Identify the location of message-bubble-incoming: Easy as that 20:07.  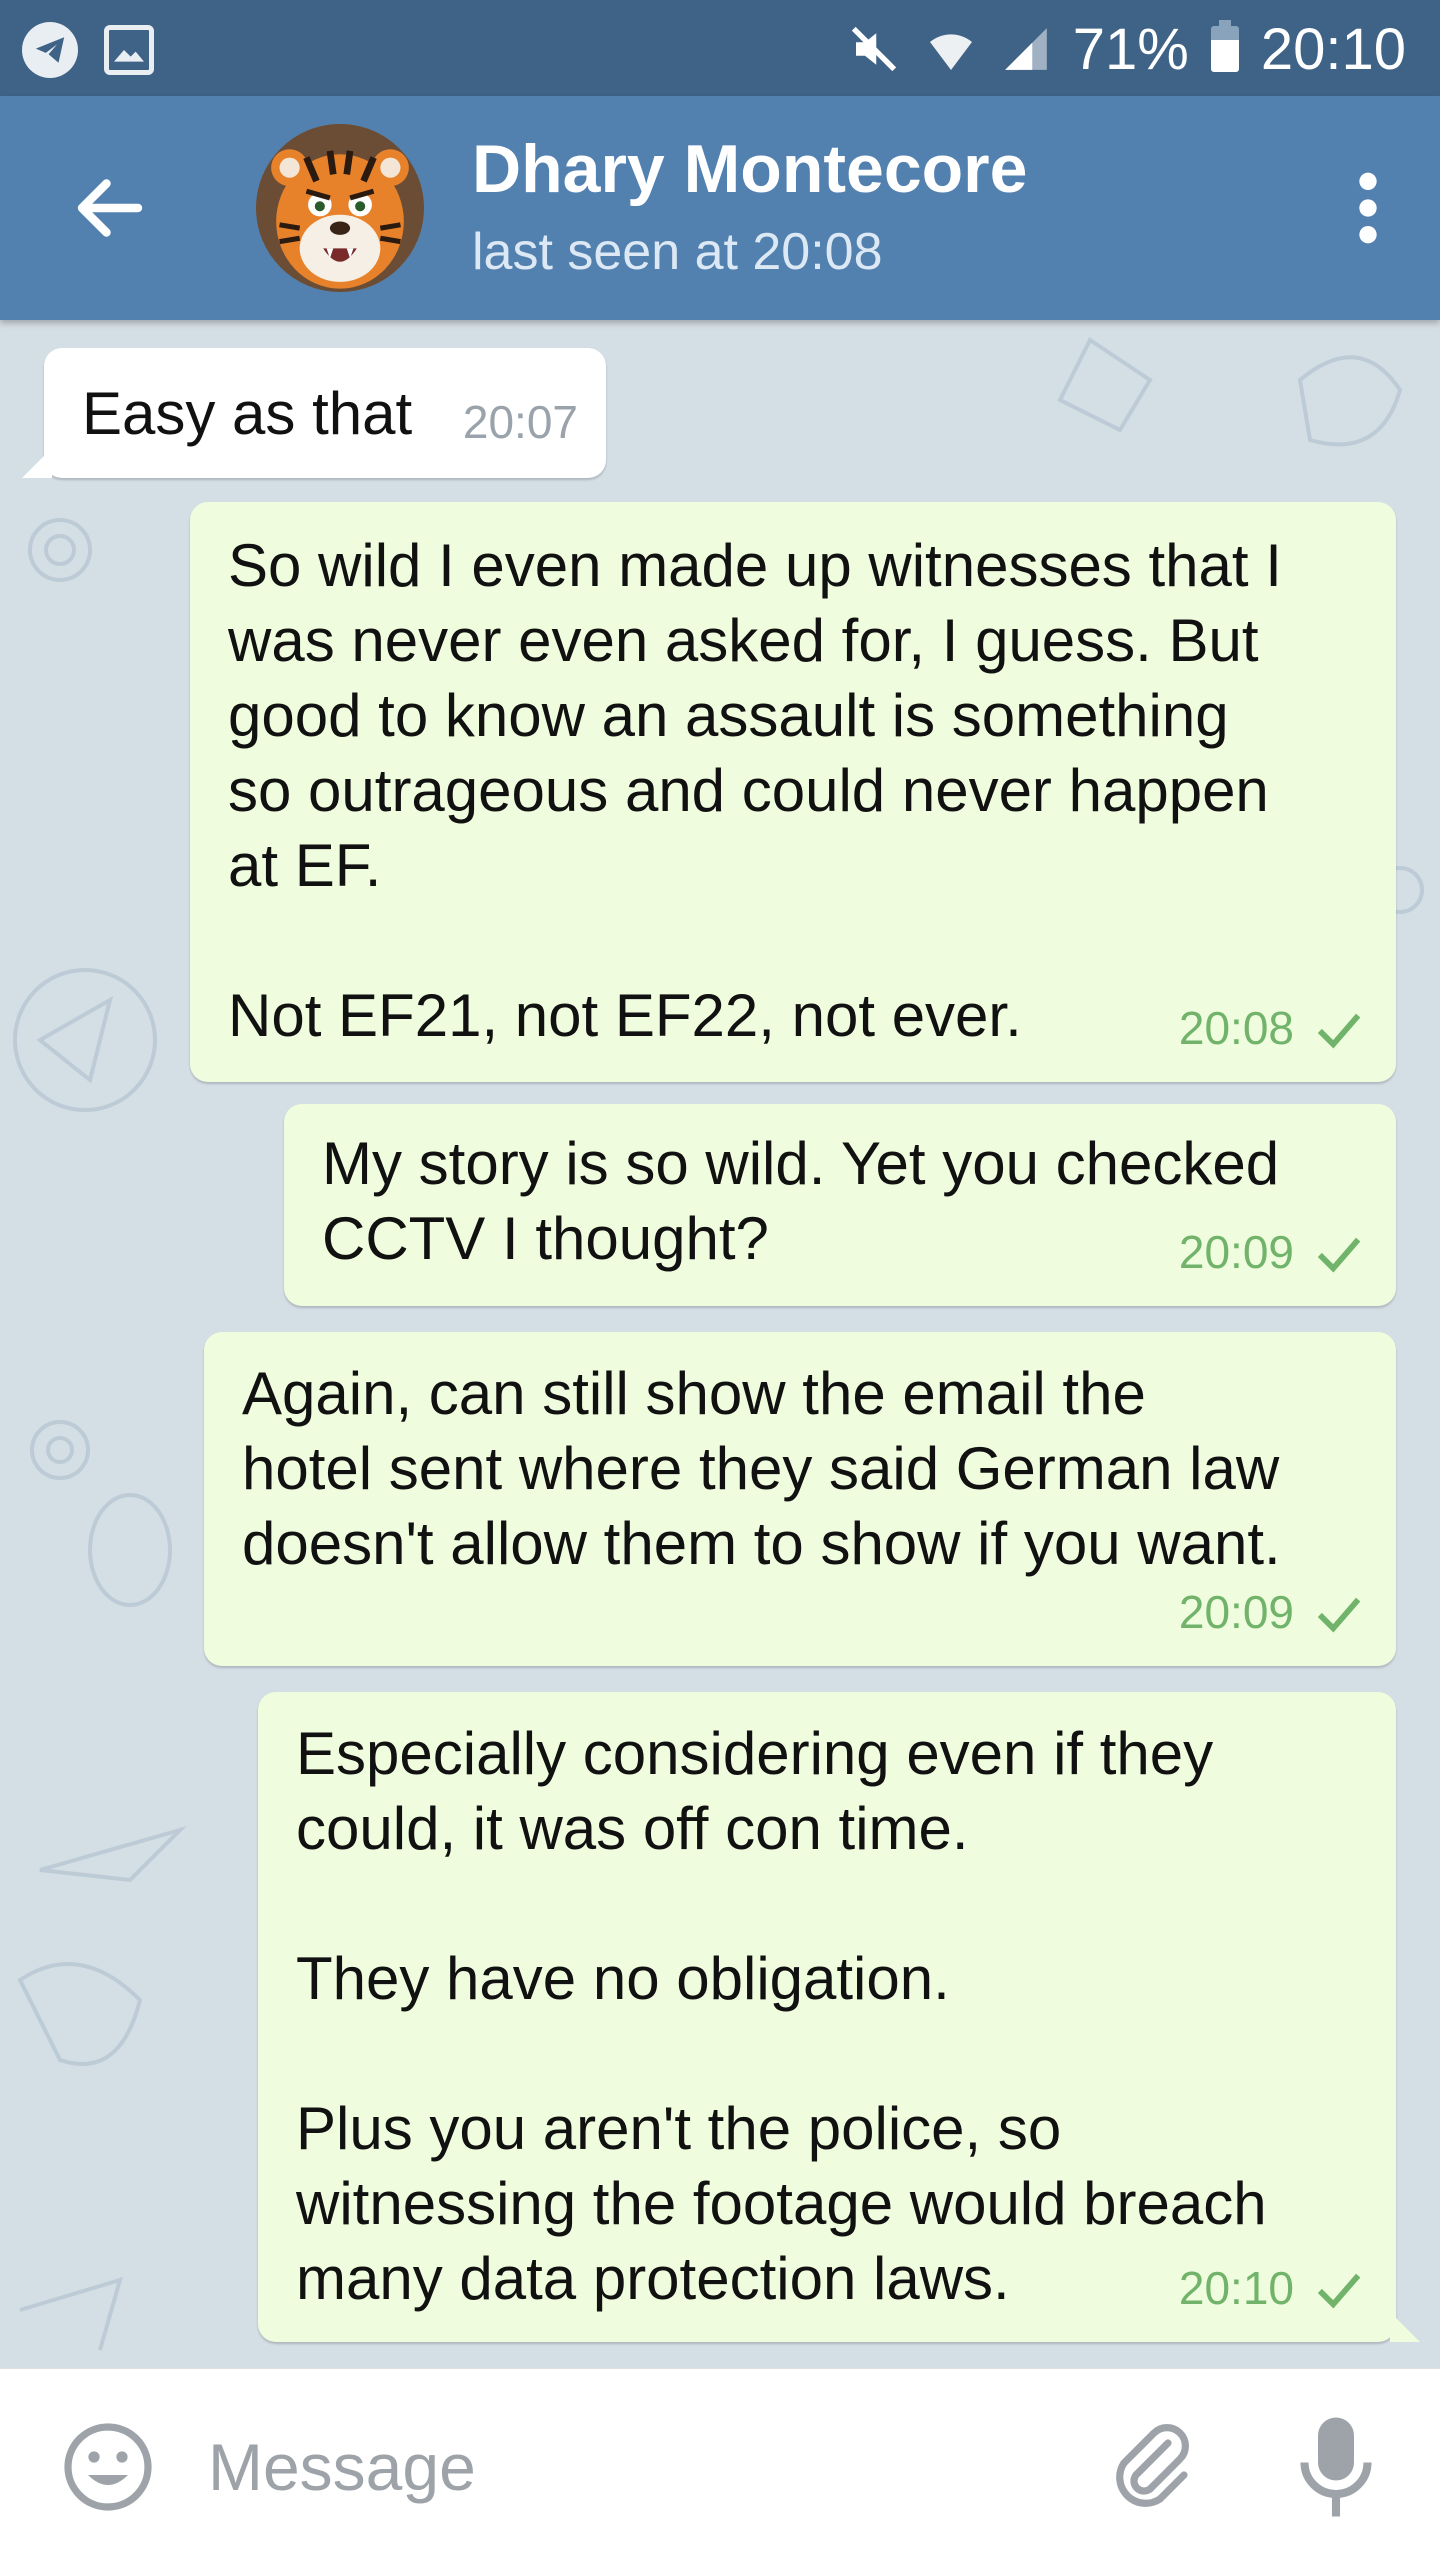
(314, 413).